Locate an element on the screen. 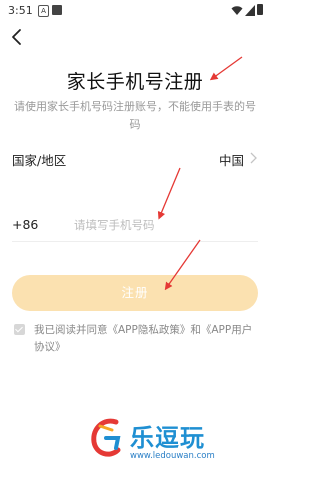  country-selector: 国家/地区 中国 is located at coordinates (135, 158).